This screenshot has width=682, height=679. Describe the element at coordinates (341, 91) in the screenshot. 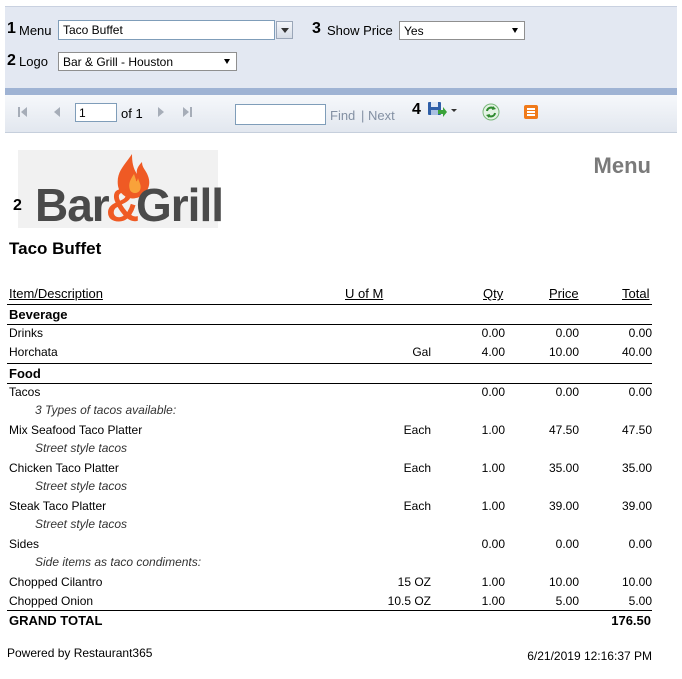

I see `panel-divider` at that location.